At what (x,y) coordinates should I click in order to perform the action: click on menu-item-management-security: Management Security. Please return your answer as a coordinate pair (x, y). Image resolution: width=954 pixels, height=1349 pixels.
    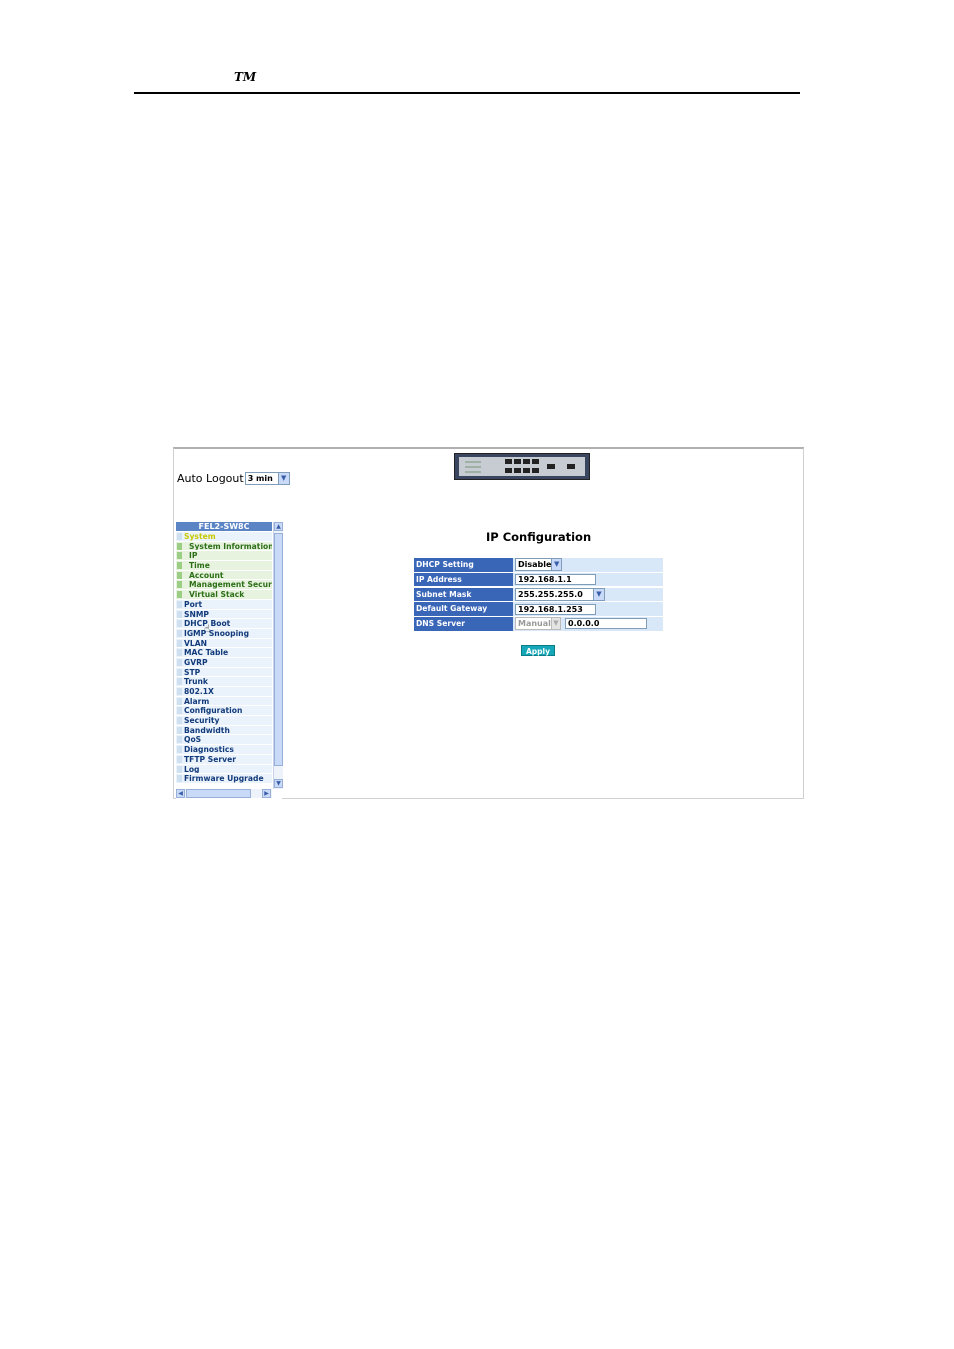
    Looking at the image, I should click on (224, 585).